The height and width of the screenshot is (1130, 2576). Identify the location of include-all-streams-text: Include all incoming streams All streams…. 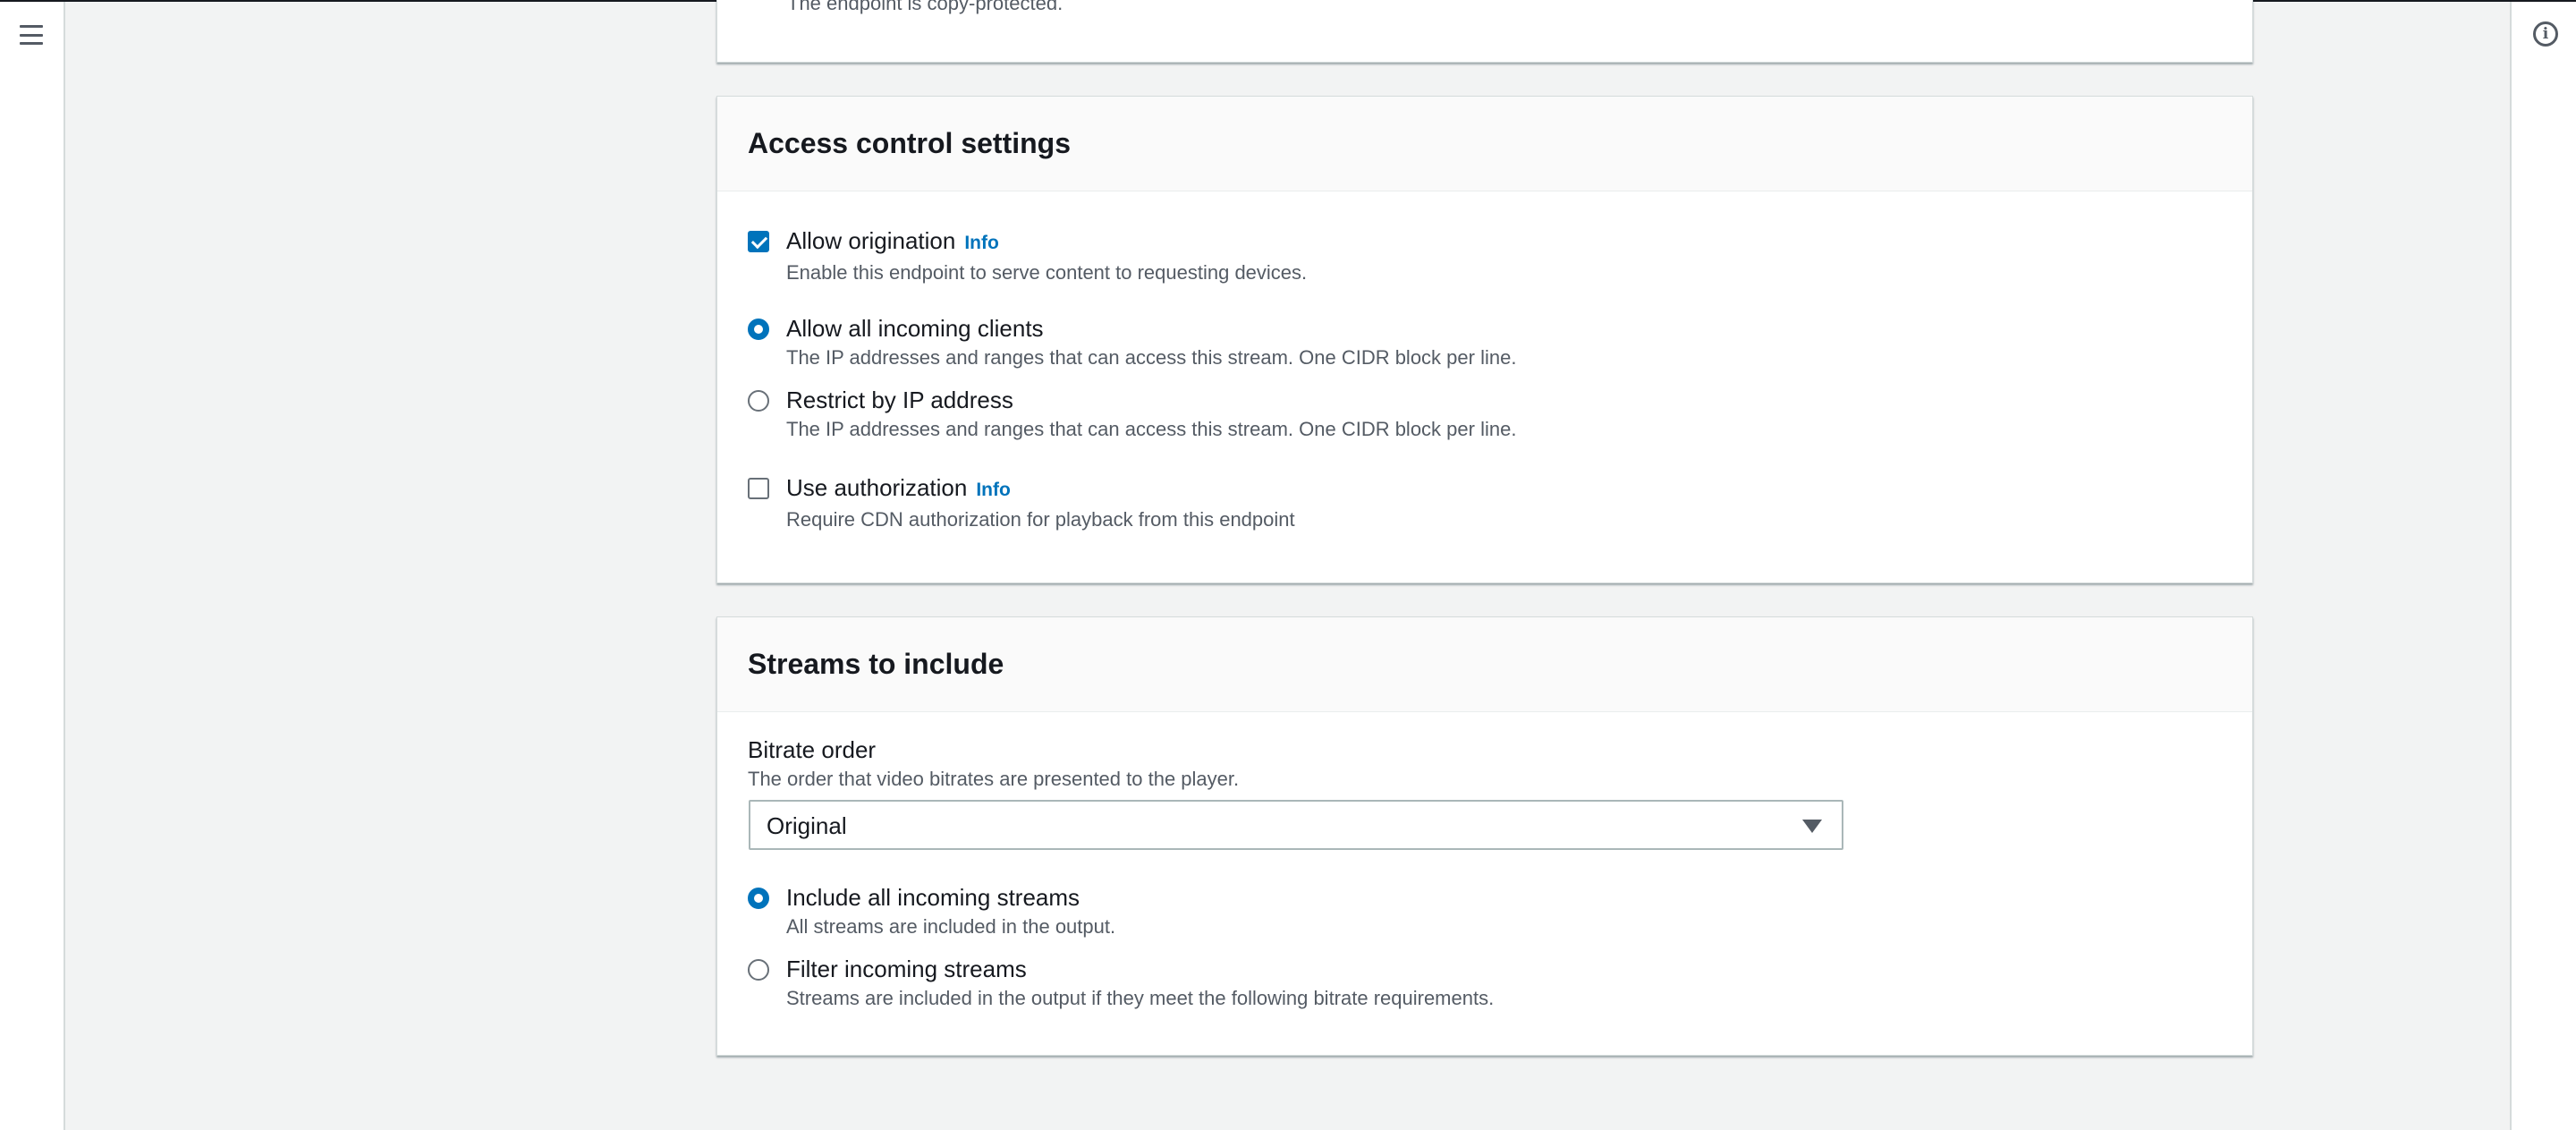
(950, 911).